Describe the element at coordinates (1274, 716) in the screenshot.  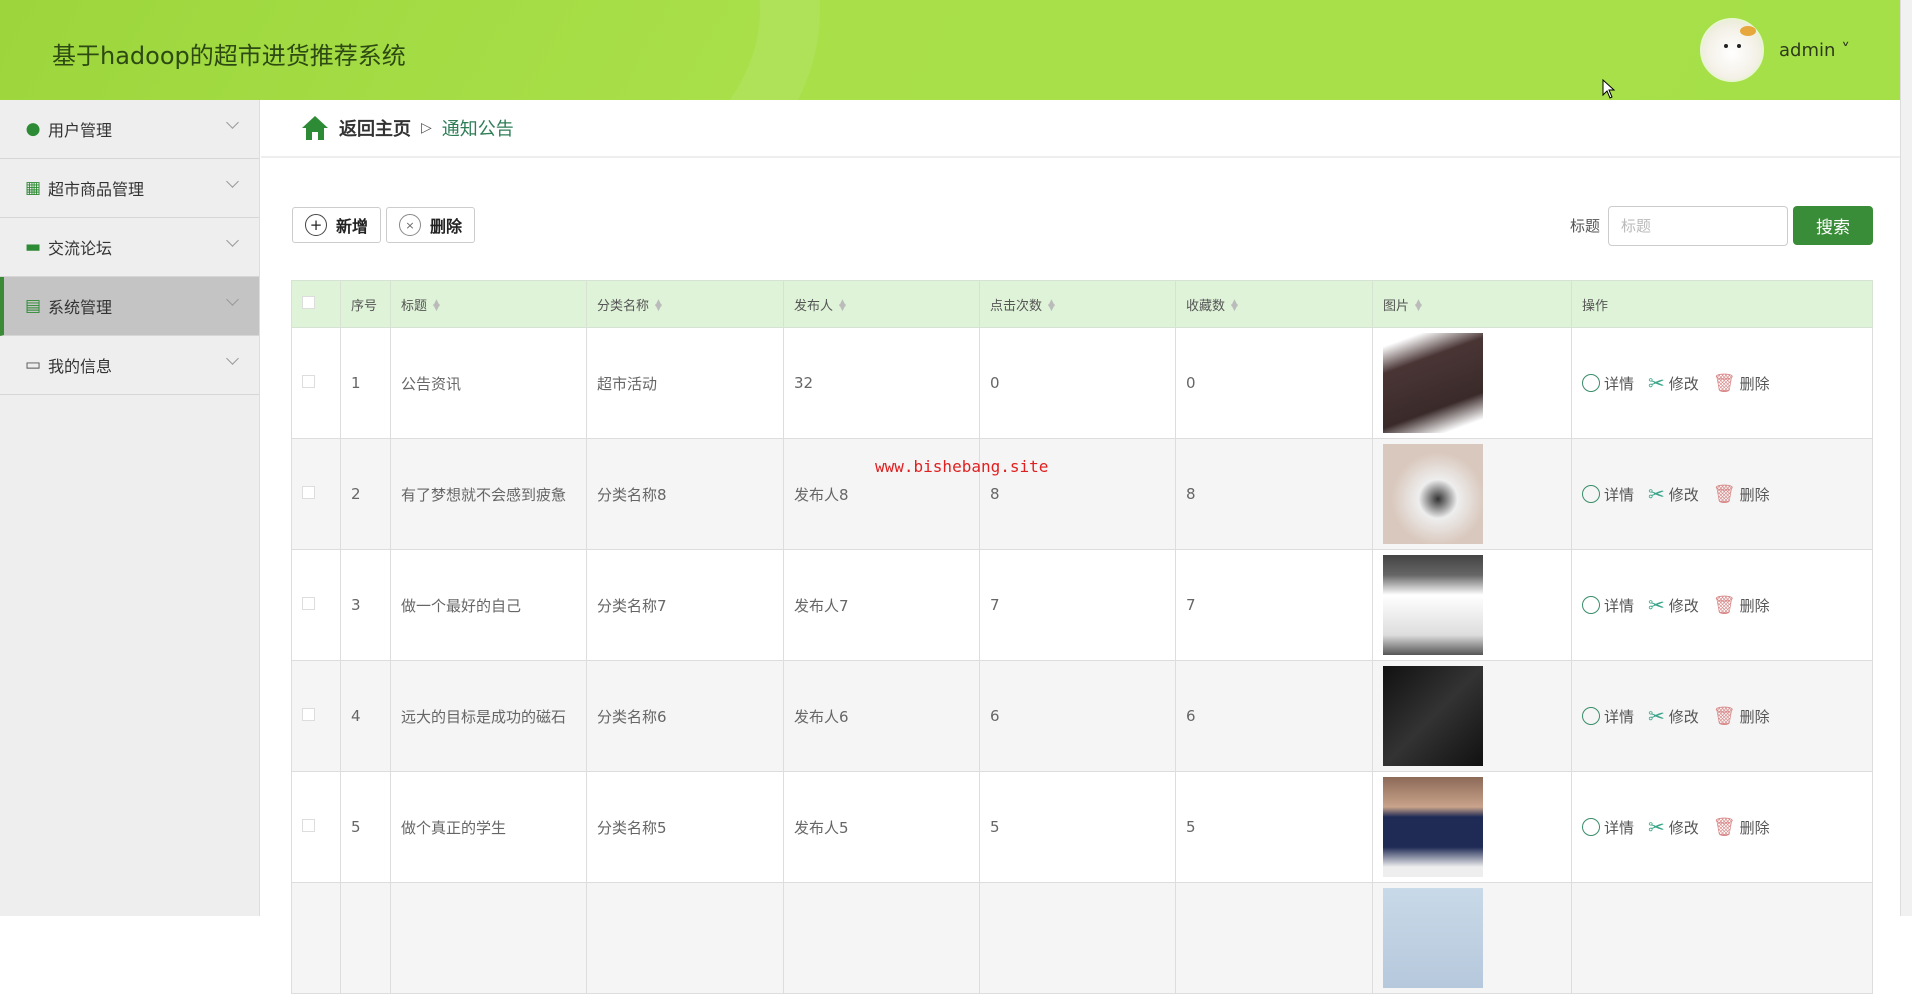
I see `cell-favs: 6` at that location.